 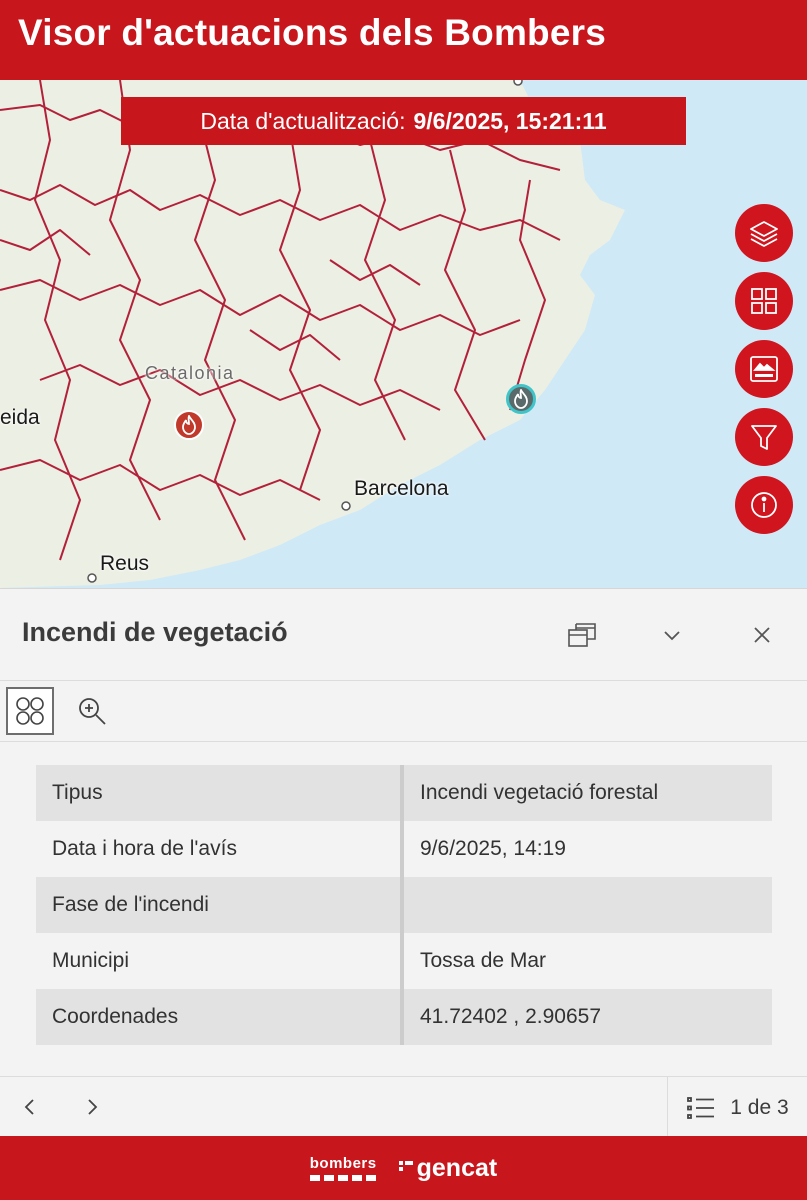 What do you see at coordinates (403, 711) in the screenshot?
I see `popup-toolbar` at bounding box center [403, 711].